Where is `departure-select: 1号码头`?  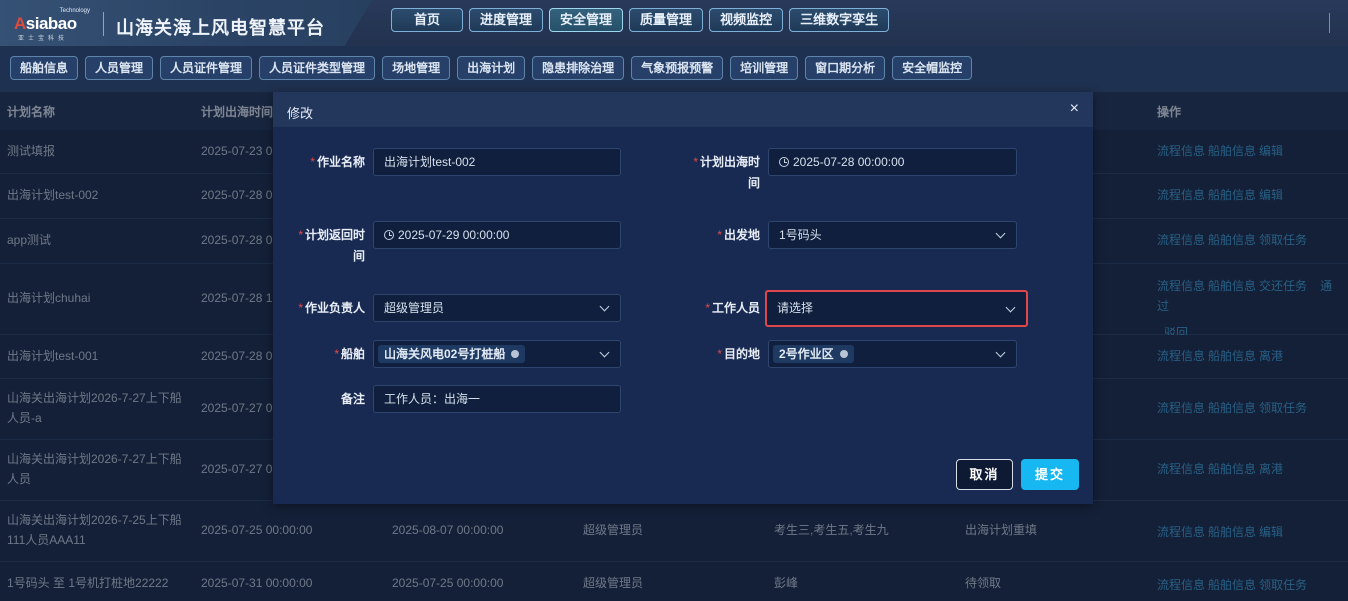 departure-select: 1号码头 is located at coordinates (892, 235).